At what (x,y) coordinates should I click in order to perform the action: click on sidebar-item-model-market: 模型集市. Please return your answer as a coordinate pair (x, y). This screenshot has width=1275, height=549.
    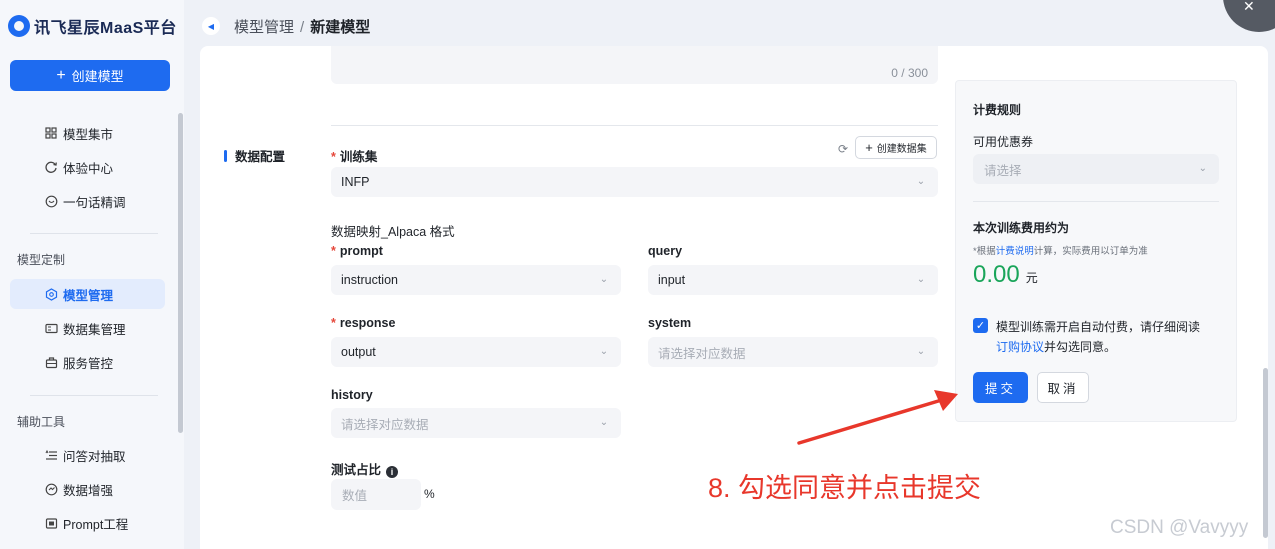
    Looking at the image, I should click on (87, 133).